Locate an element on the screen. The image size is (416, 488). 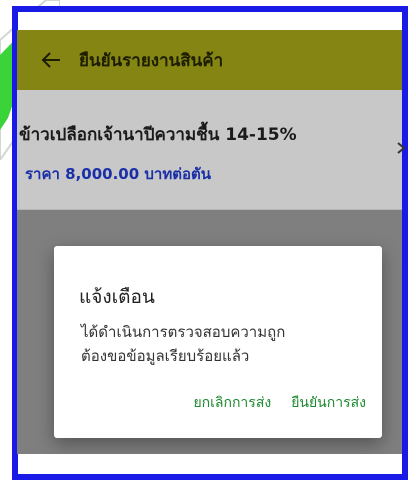
product-name: ข้าวเปลือกเจ้านาปีความชื้น 14-15% is located at coordinates (158, 135).